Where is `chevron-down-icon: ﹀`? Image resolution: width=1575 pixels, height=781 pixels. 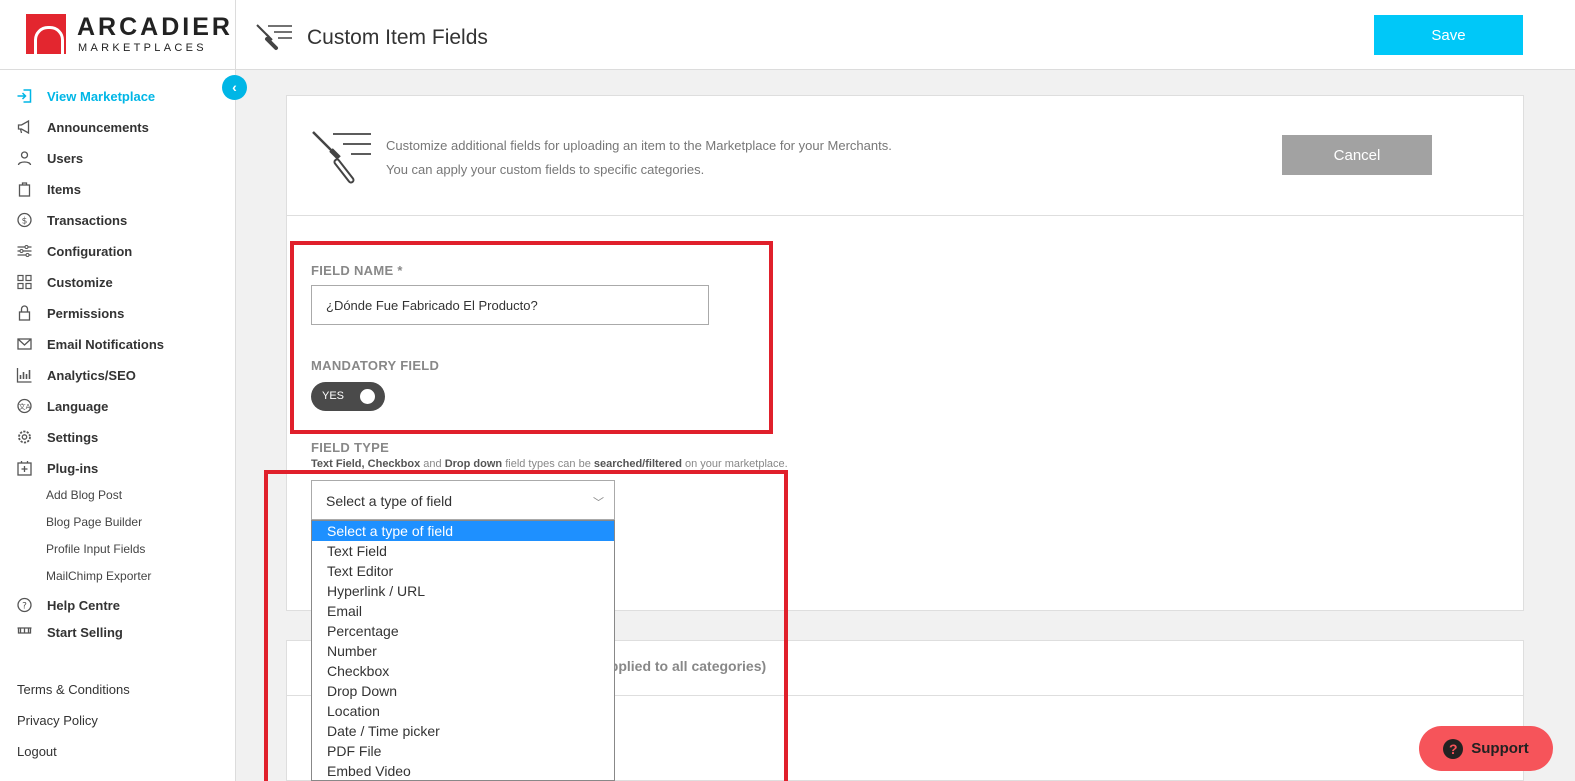
chevron-down-icon: ﹀ is located at coordinates (598, 503).